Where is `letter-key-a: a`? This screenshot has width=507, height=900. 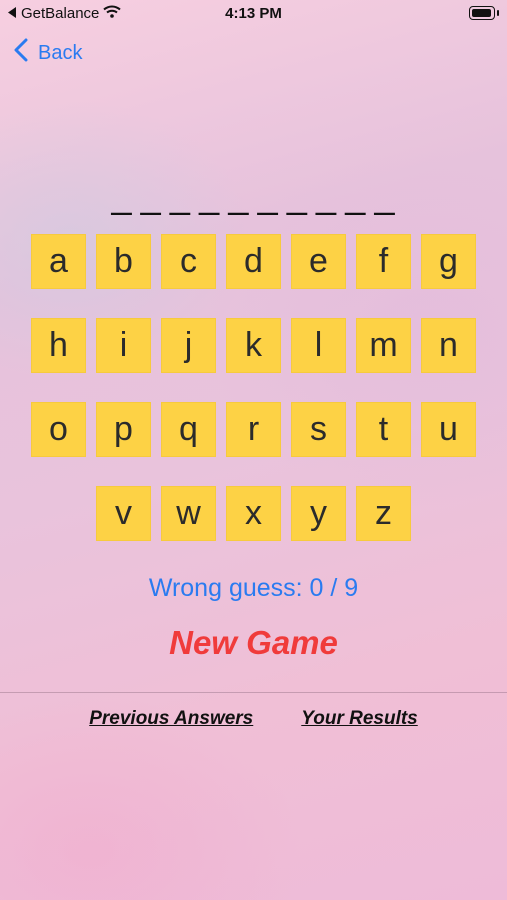
letter-key-a: a is located at coordinates (58, 261).